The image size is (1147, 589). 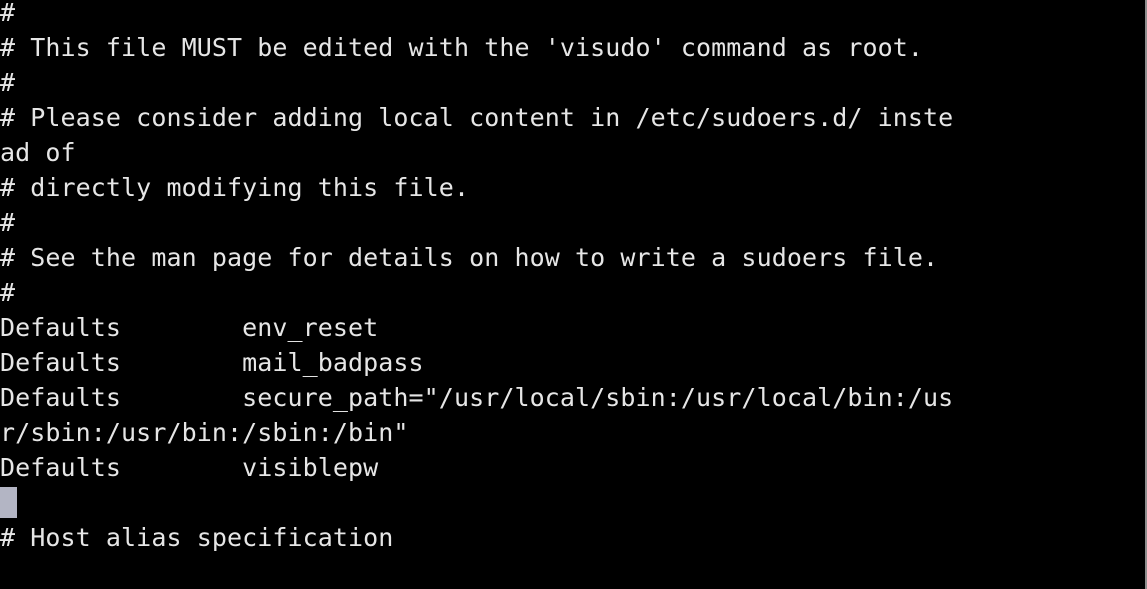 What do you see at coordinates (572, 502) in the screenshot?
I see `terminal-line-cursor-row` at bounding box center [572, 502].